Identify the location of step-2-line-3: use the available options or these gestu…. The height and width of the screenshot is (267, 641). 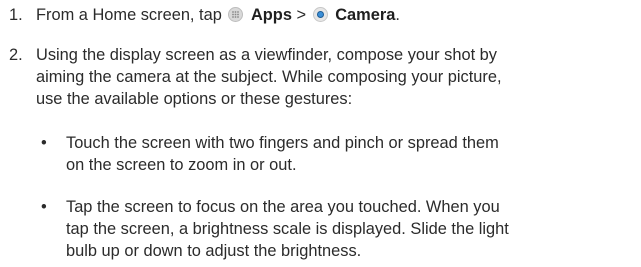
(194, 99).